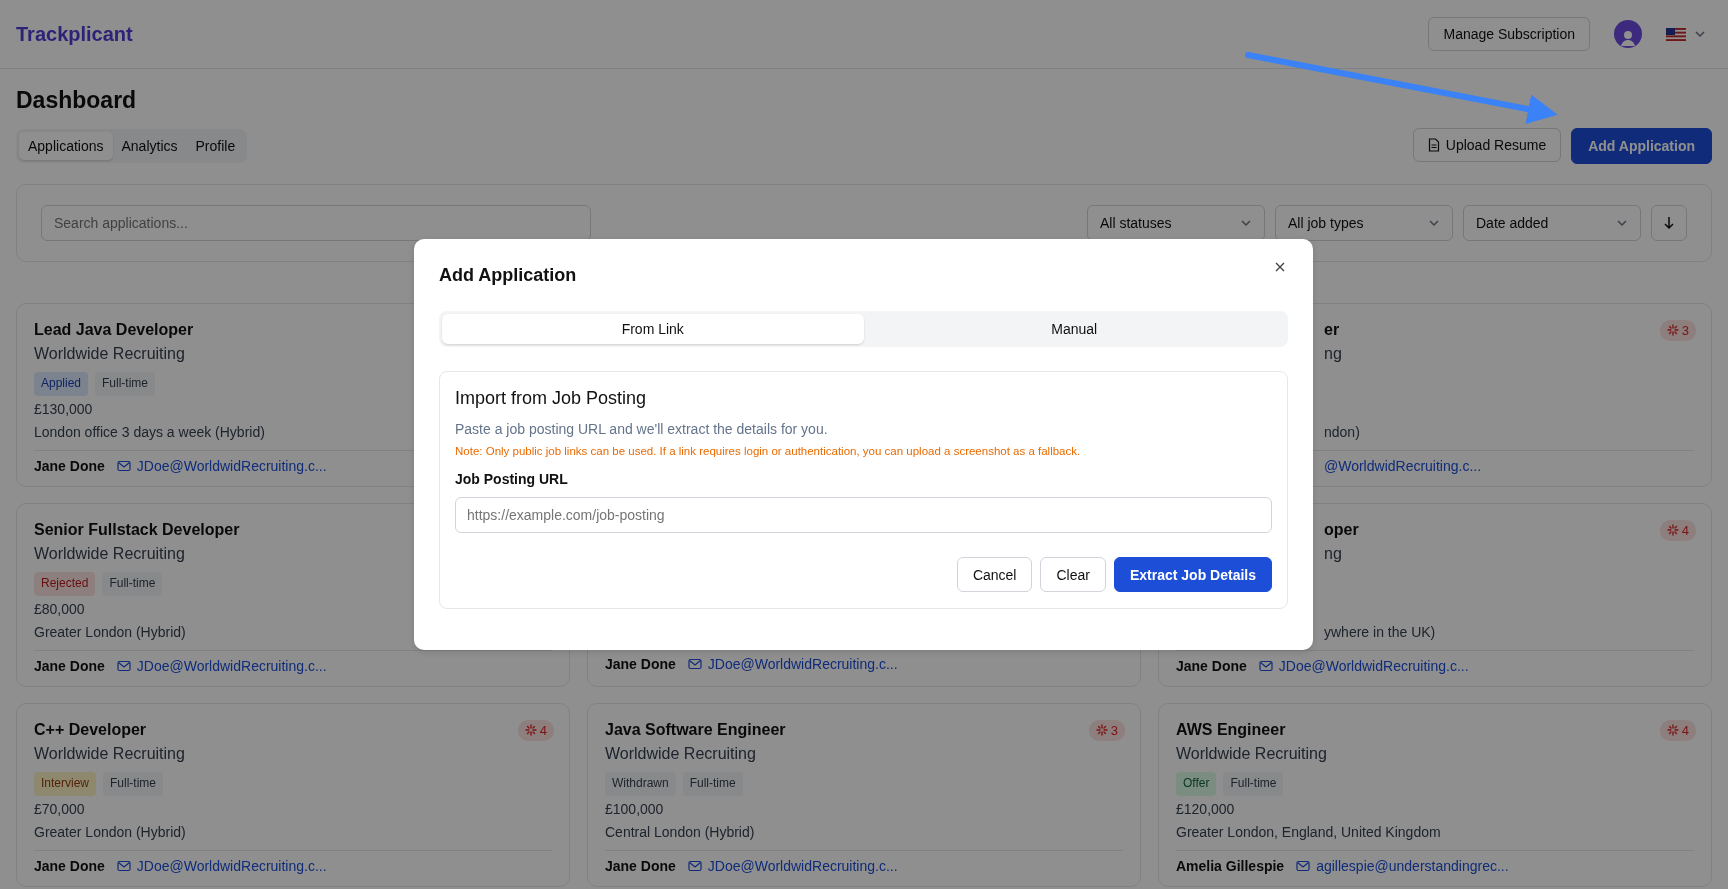 The height and width of the screenshot is (889, 1728). I want to click on status-tag: Interview, so click(65, 784).